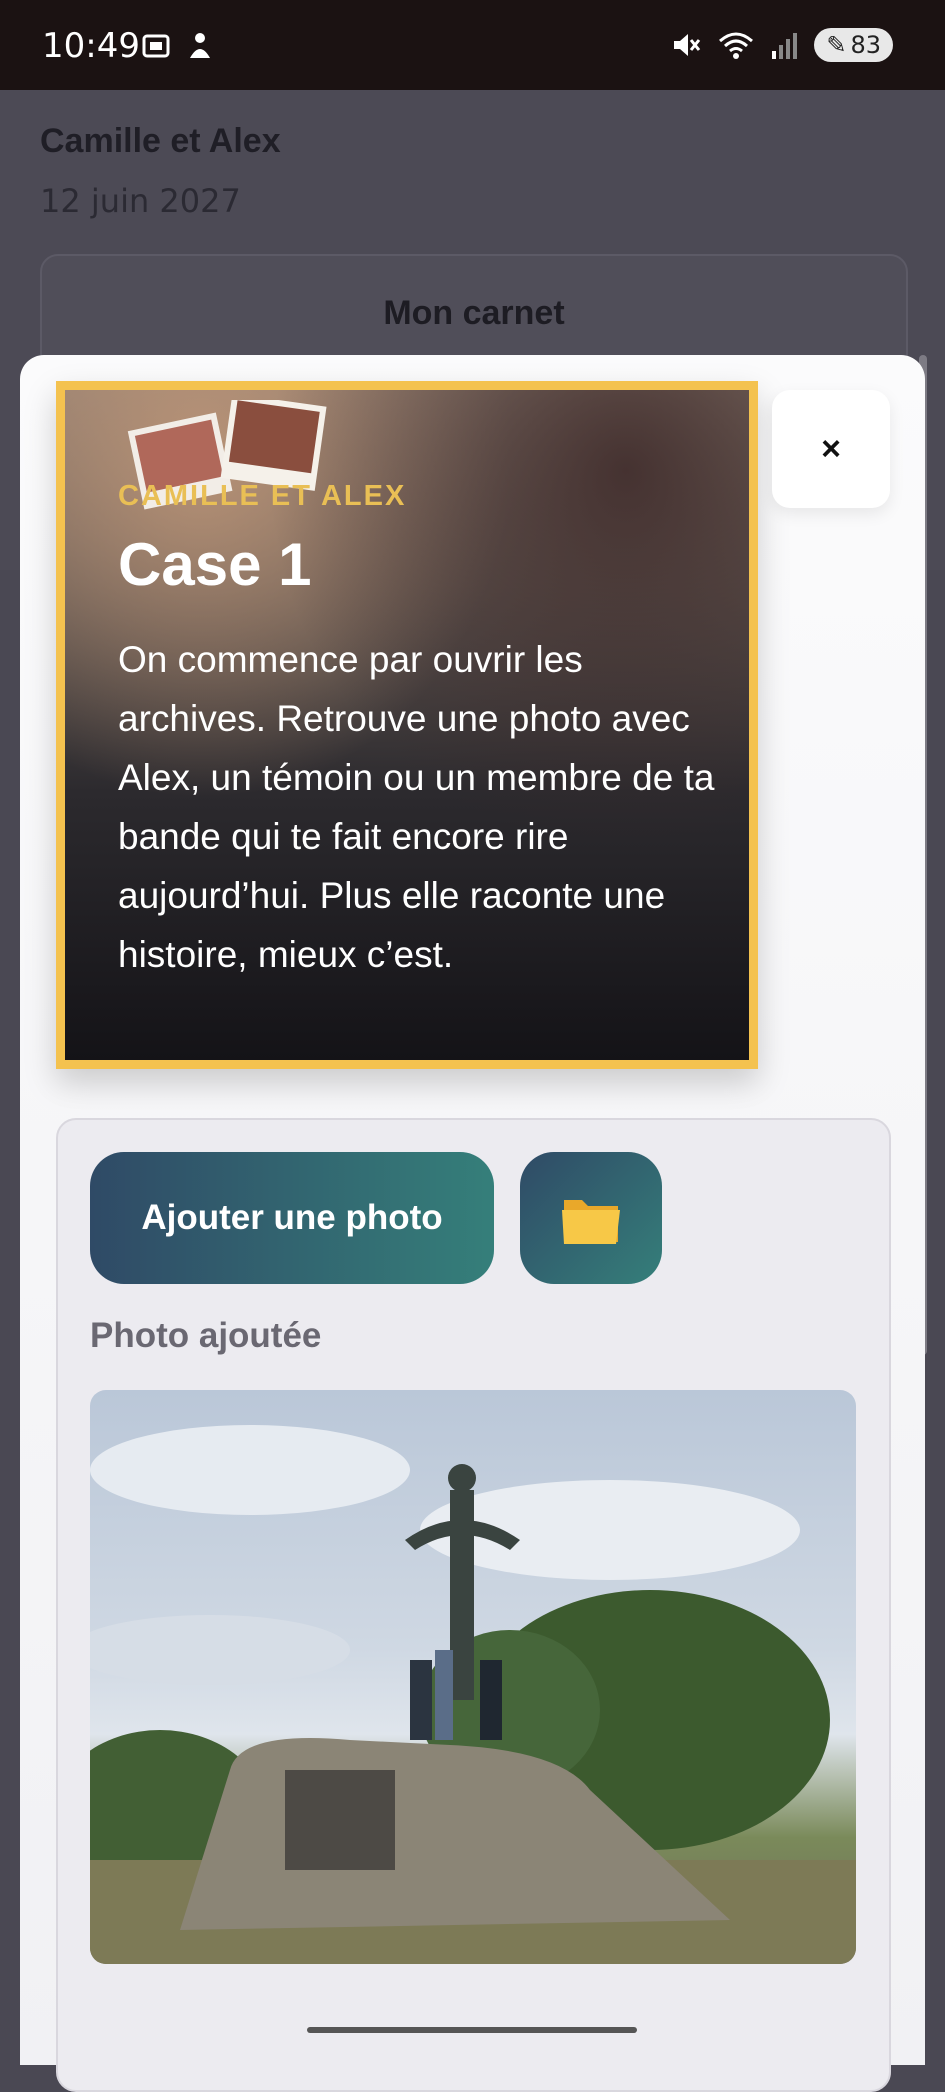  What do you see at coordinates (292, 1218) in the screenshot?
I see `add-photo-button: Ajouter une photo` at bounding box center [292, 1218].